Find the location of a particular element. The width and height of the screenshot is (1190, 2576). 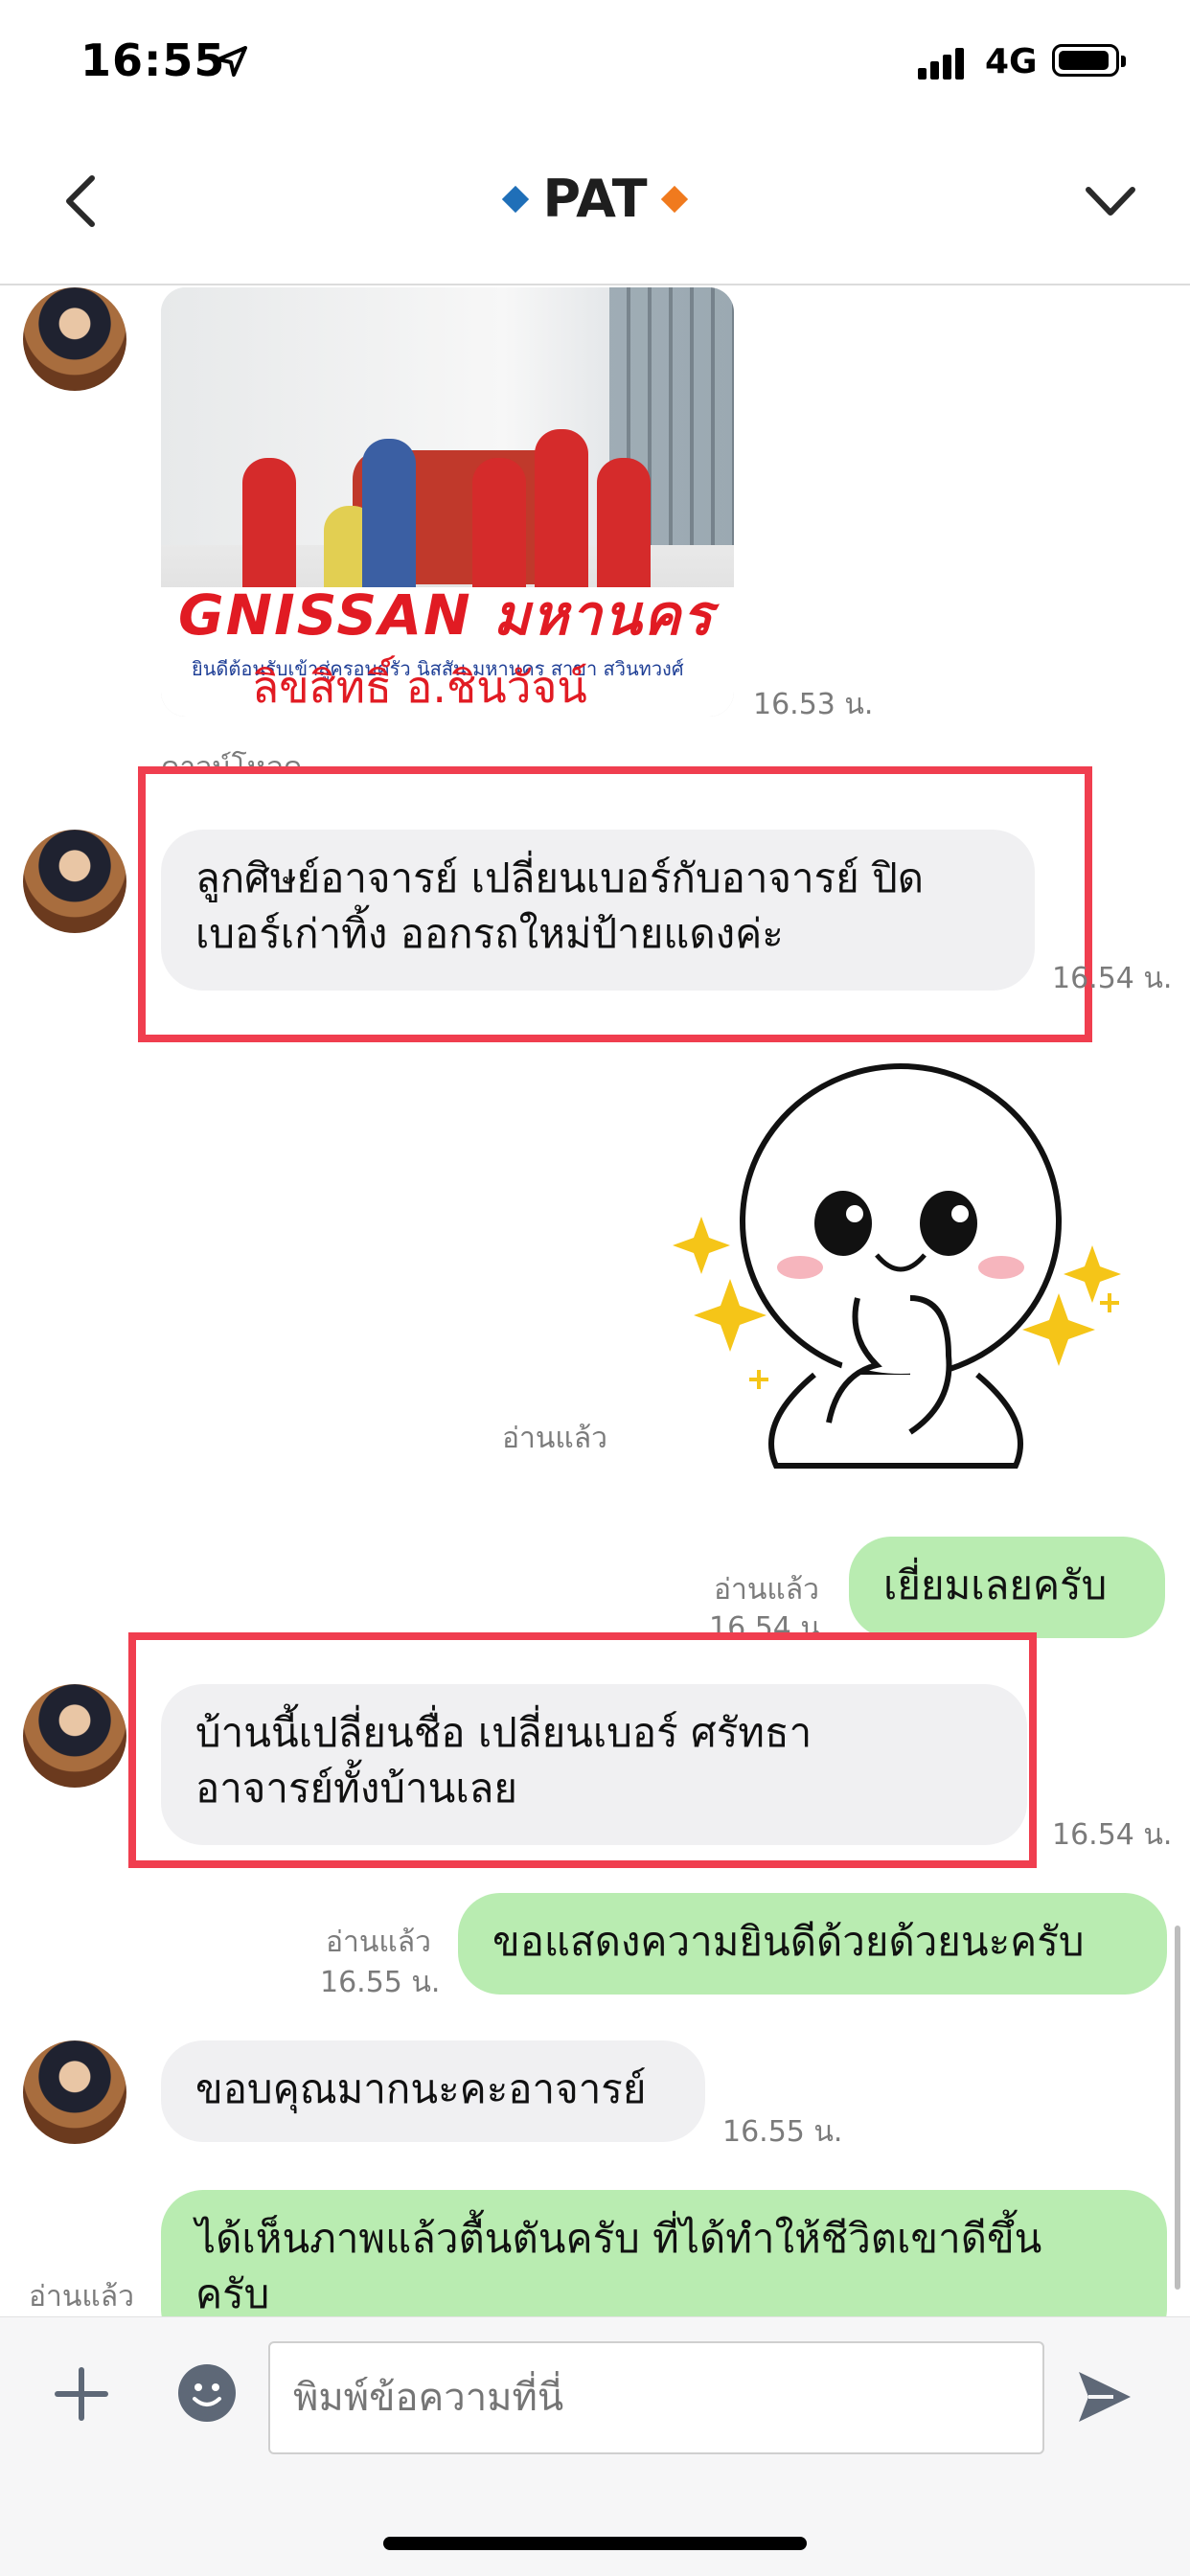

message-time: 16.53 น. is located at coordinates (813, 704).